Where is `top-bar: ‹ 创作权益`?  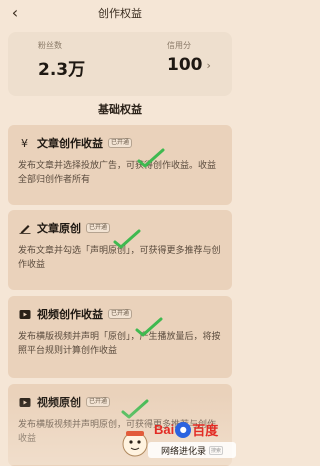
top-bar: ‹ 创作权益 is located at coordinates (120, 13).